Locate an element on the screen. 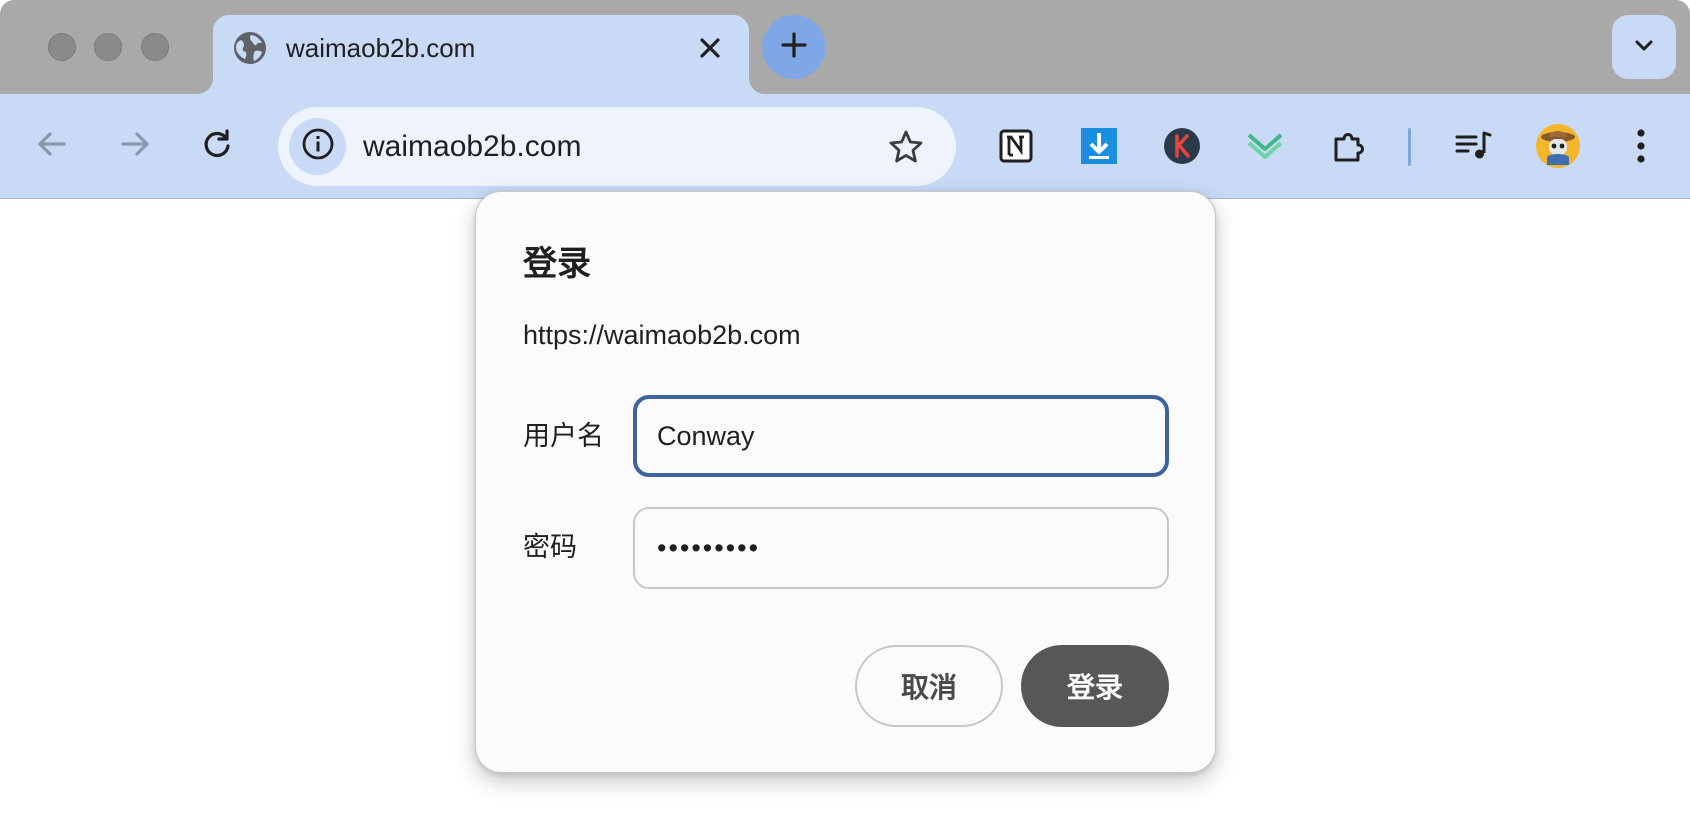  puzzle-icon is located at coordinates (1349, 146).